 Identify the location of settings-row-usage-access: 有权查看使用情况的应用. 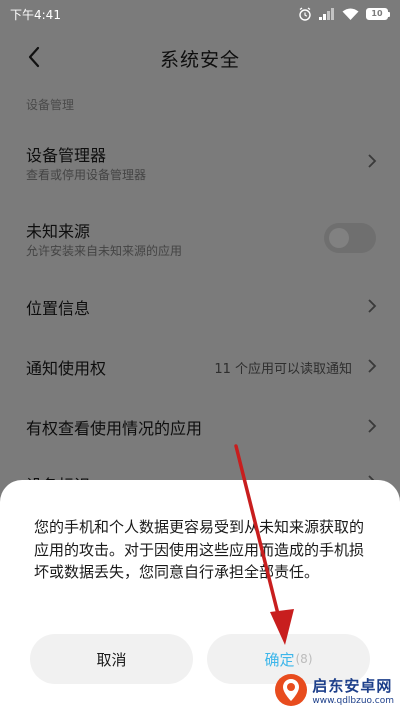
(200, 425).